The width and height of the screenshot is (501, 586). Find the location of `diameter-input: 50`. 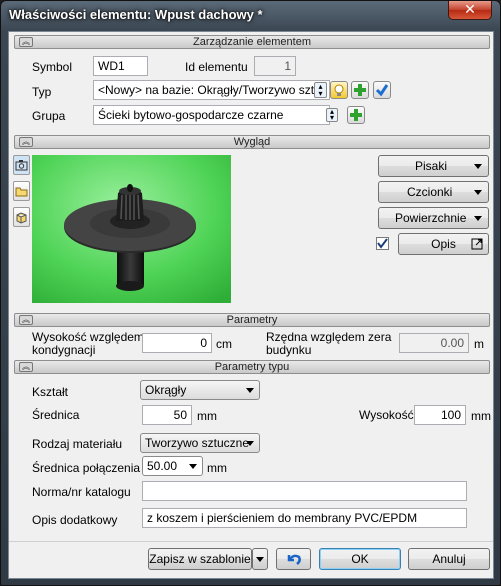

diameter-input: 50 is located at coordinates (167, 415).